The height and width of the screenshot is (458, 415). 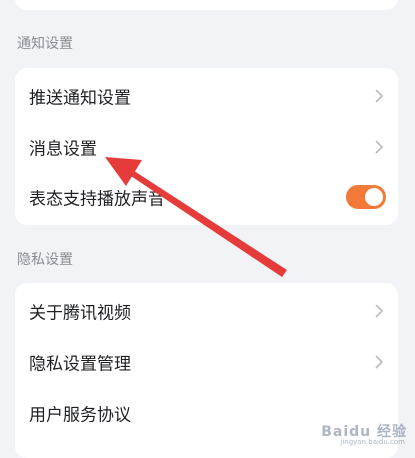 I want to click on reaction-sound-toggle, so click(x=366, y=197).